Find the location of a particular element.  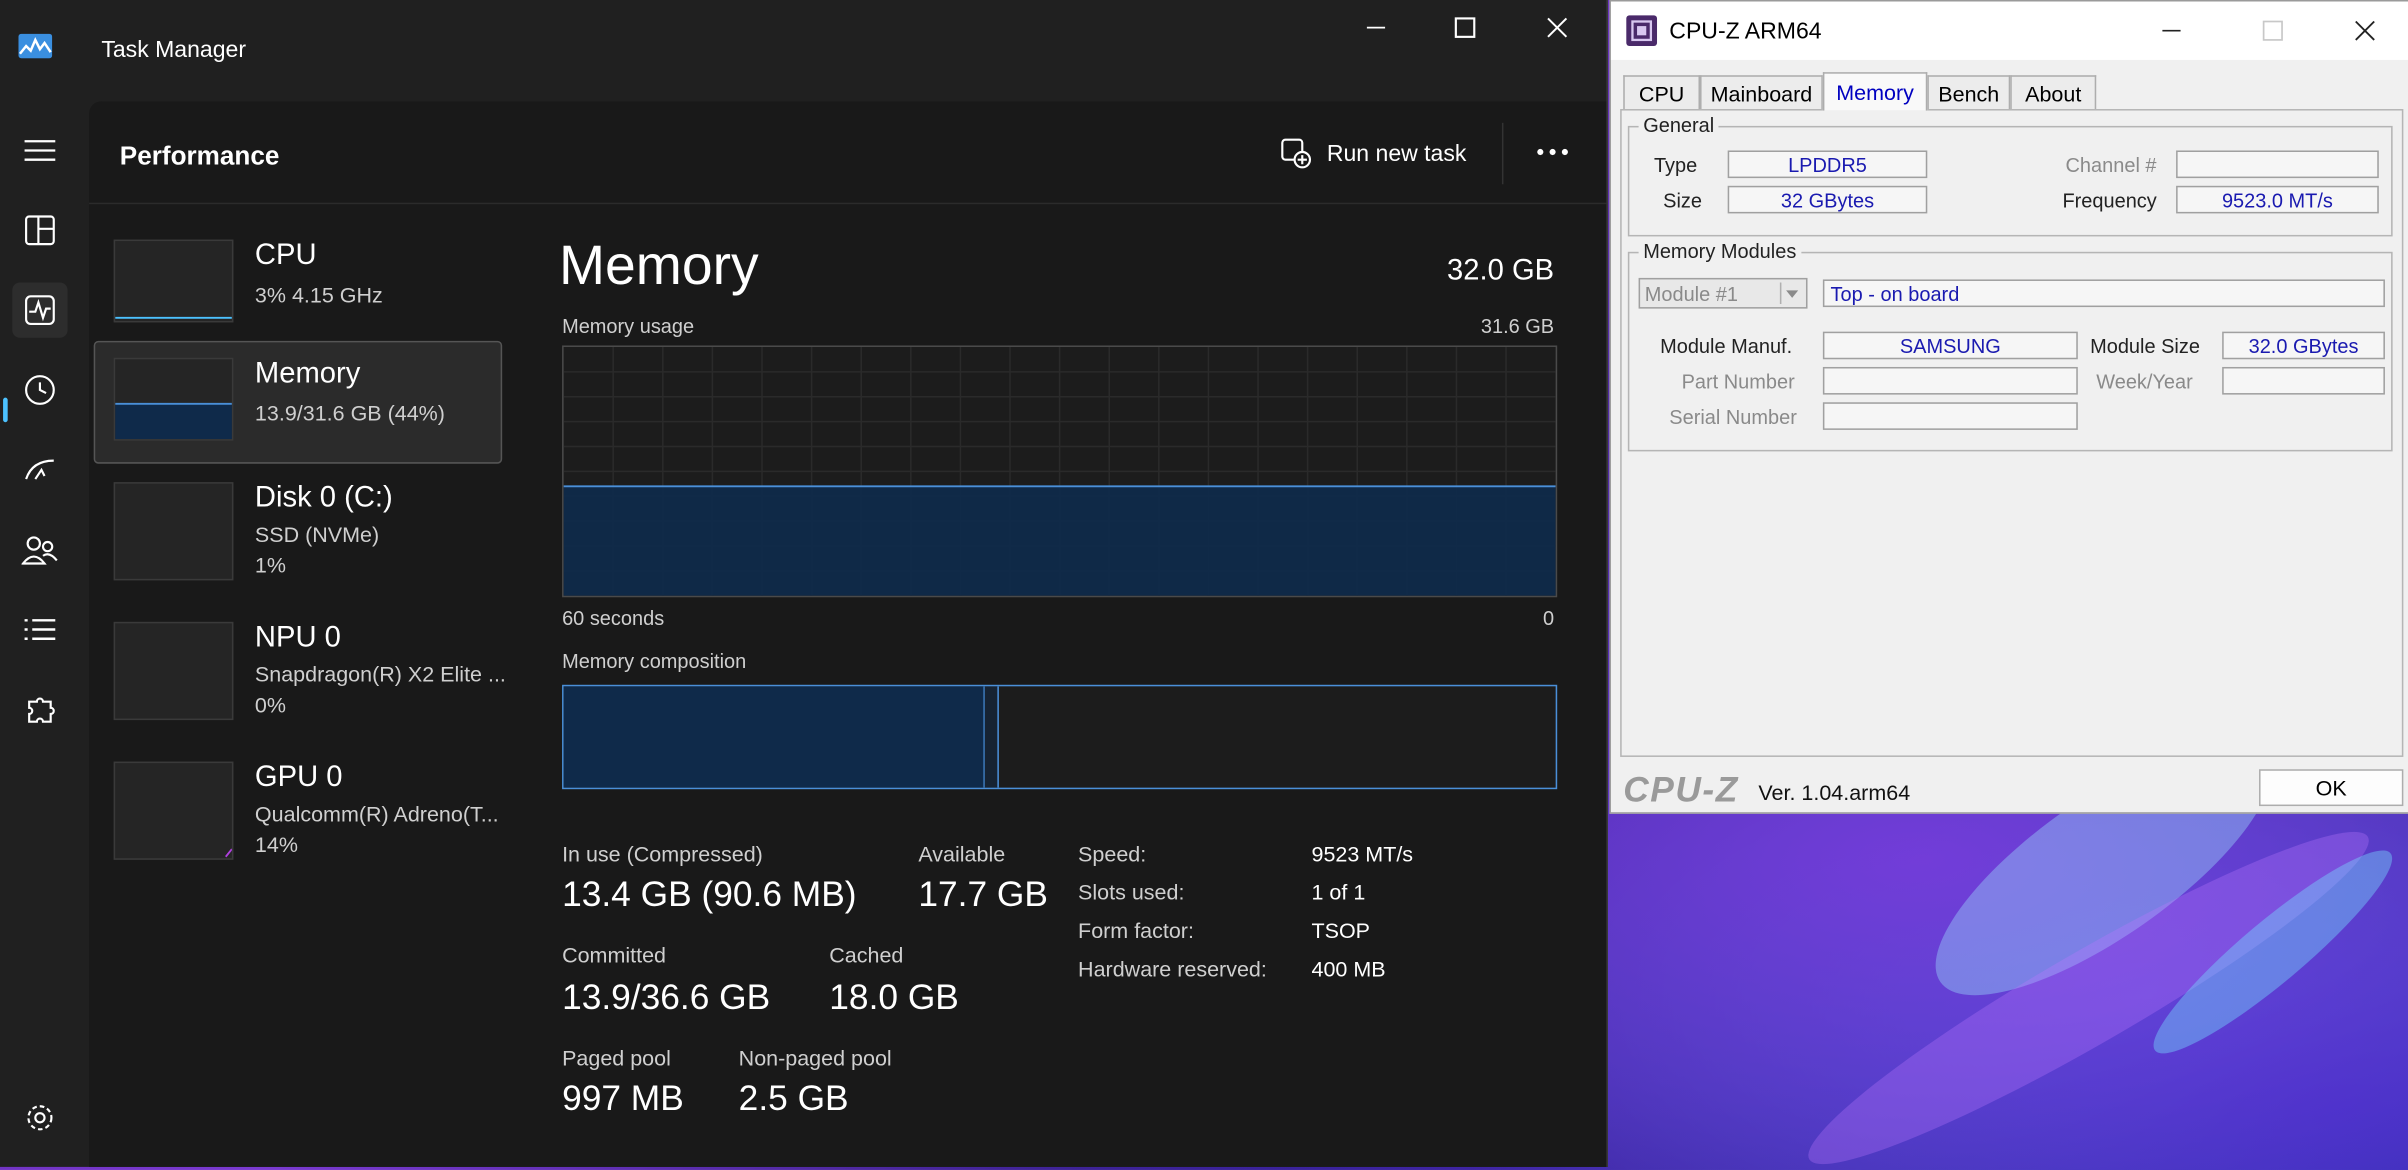

tab-memory: Memory is located at coordinates (1875, 91).